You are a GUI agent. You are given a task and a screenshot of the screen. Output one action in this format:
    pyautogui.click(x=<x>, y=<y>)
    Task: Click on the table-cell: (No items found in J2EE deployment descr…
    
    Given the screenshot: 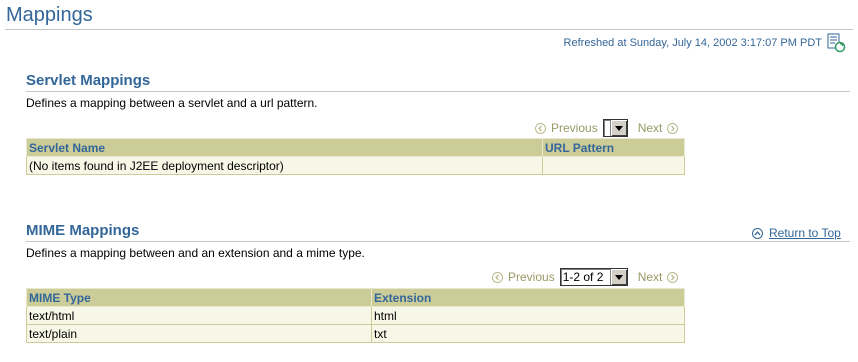 What is the action you would take?
    pyautogui.click(x=284, y=165)
    